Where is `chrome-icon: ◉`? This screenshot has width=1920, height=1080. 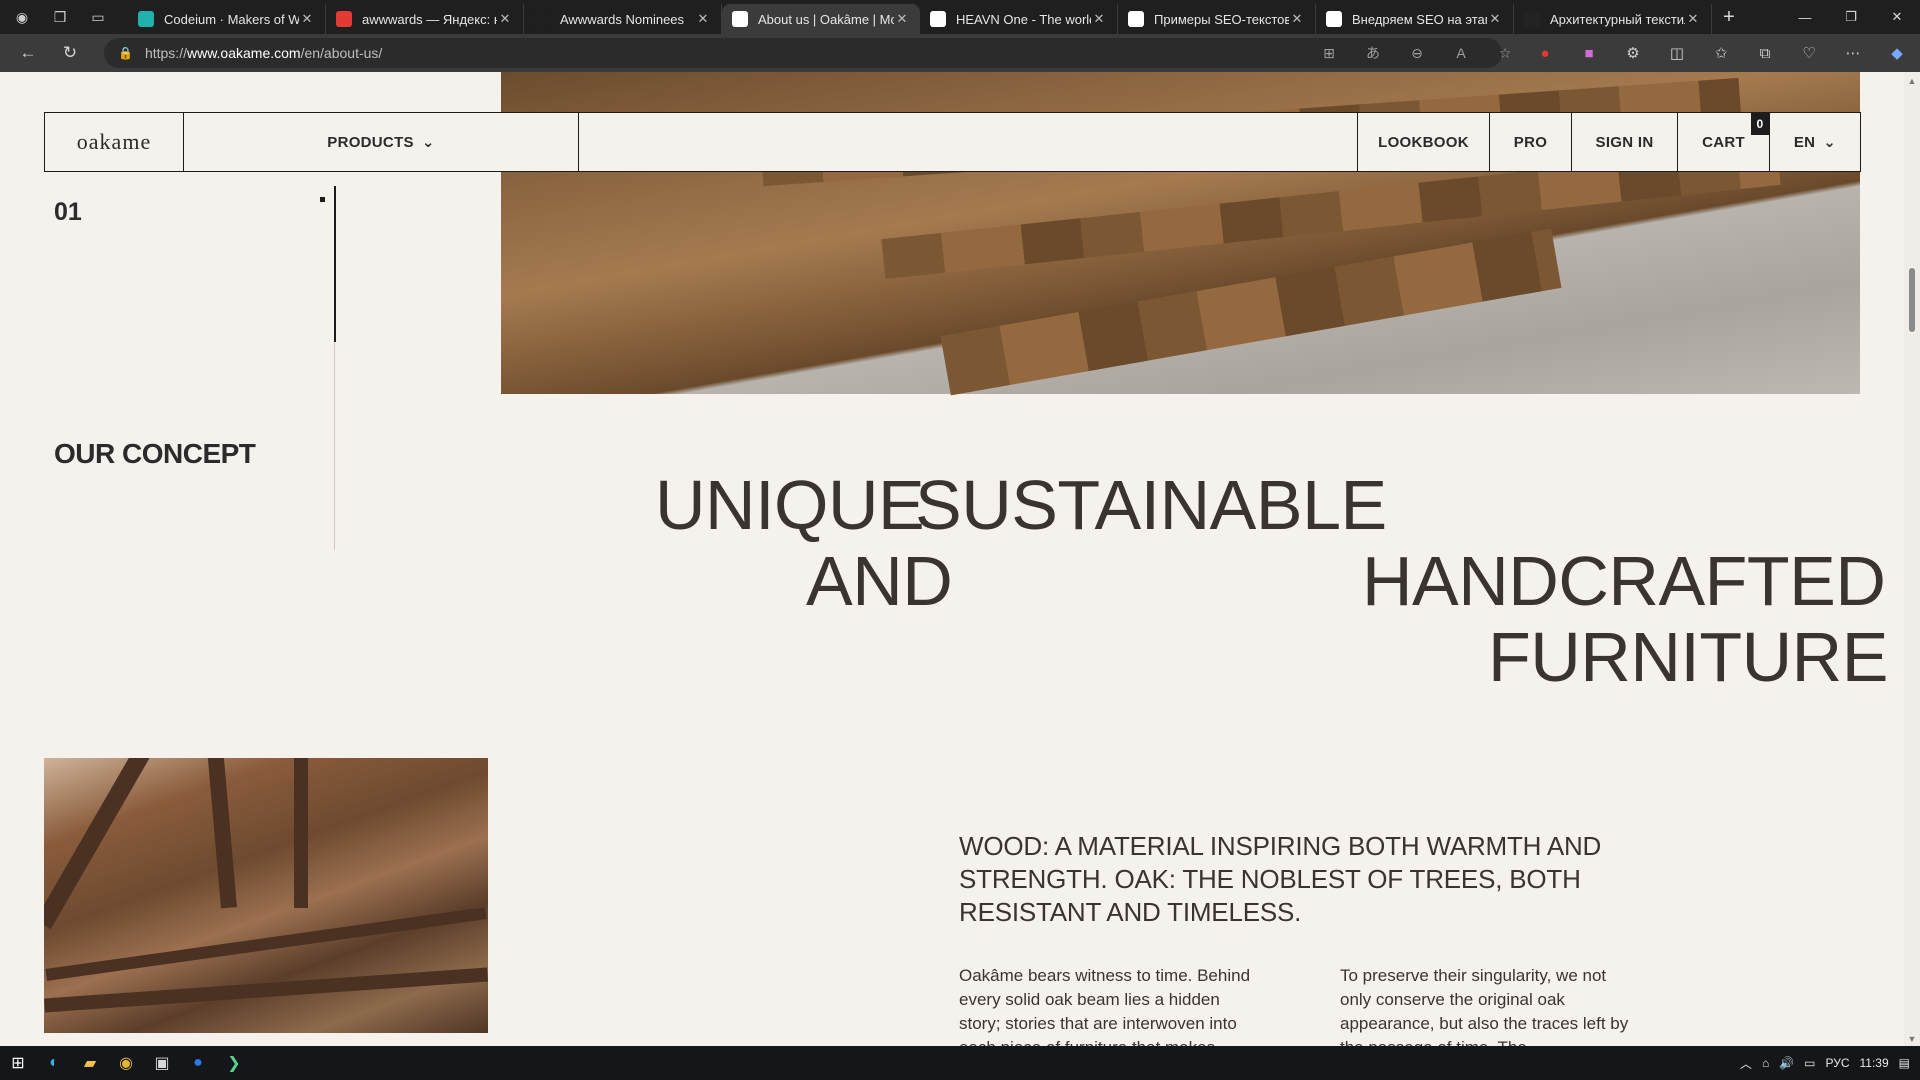
chrome-icon: ◉ is located at coordinates (126, 1063).